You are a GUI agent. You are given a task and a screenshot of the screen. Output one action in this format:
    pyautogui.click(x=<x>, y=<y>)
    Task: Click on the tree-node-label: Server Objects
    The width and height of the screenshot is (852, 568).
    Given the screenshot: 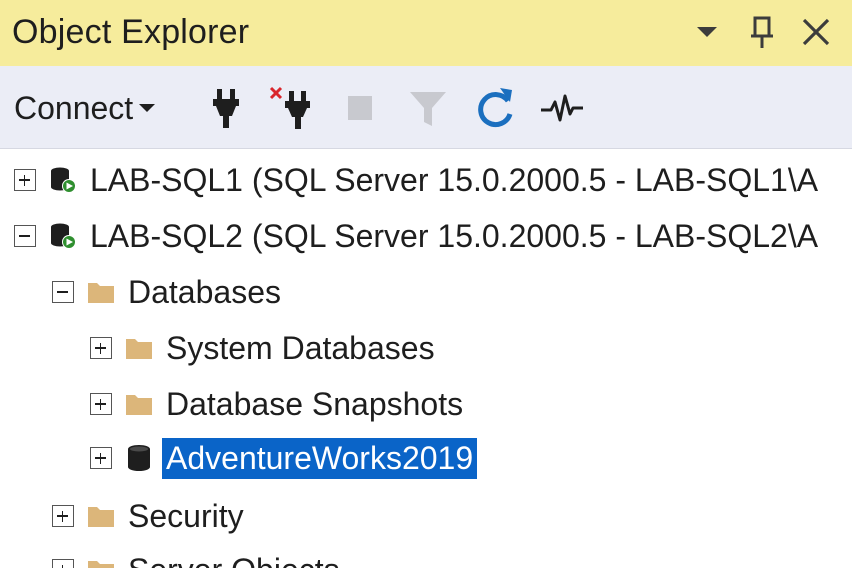 What is the action you would take?
    pyautogui.click(x=234, y=559)
    